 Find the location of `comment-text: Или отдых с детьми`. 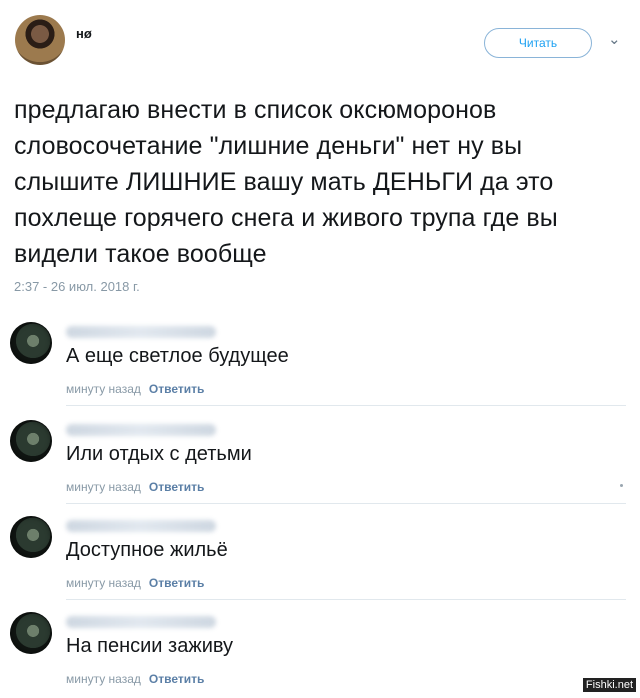

comment-text: Или отдых с детьми is located at coordinates (159, 454).